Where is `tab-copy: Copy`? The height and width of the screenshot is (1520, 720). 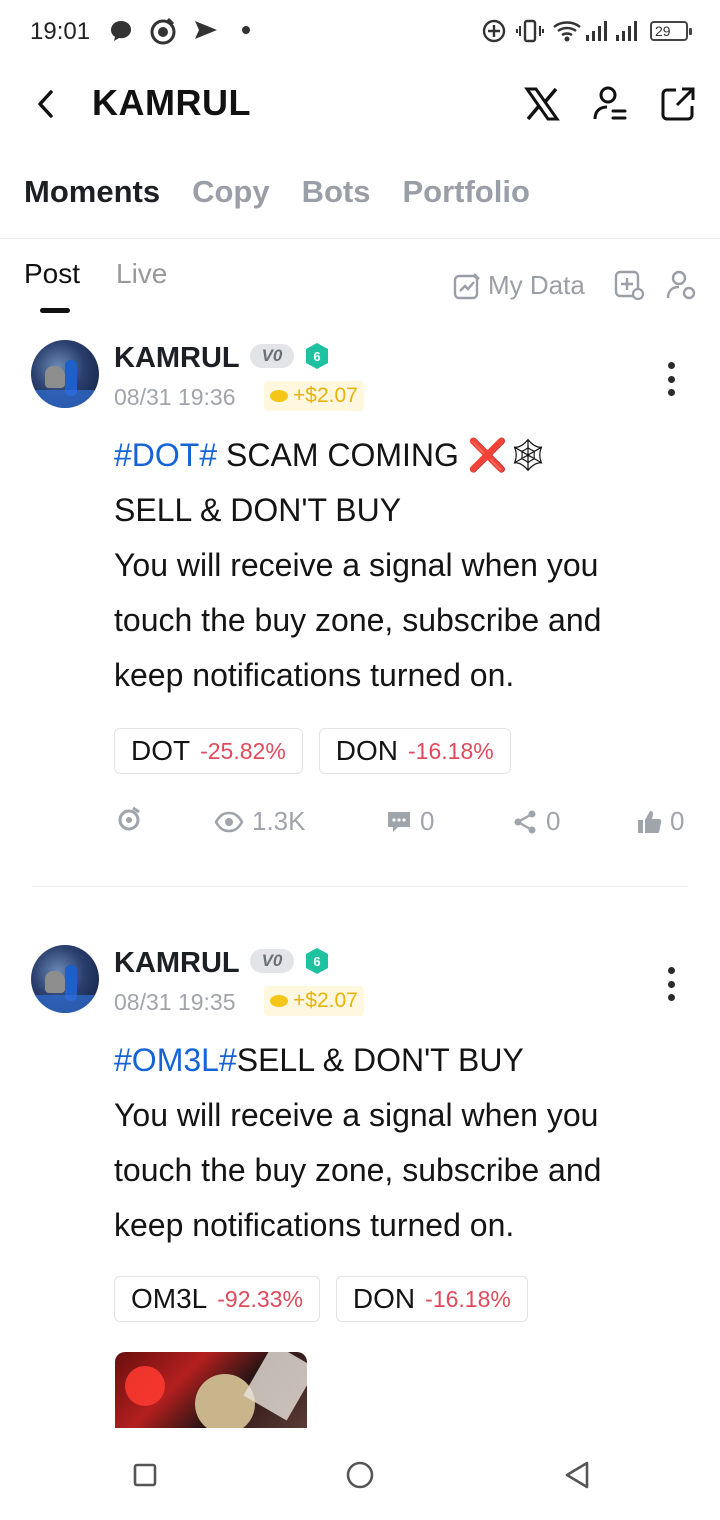
tab-copy: Copy is located at coordinates (231, 192).